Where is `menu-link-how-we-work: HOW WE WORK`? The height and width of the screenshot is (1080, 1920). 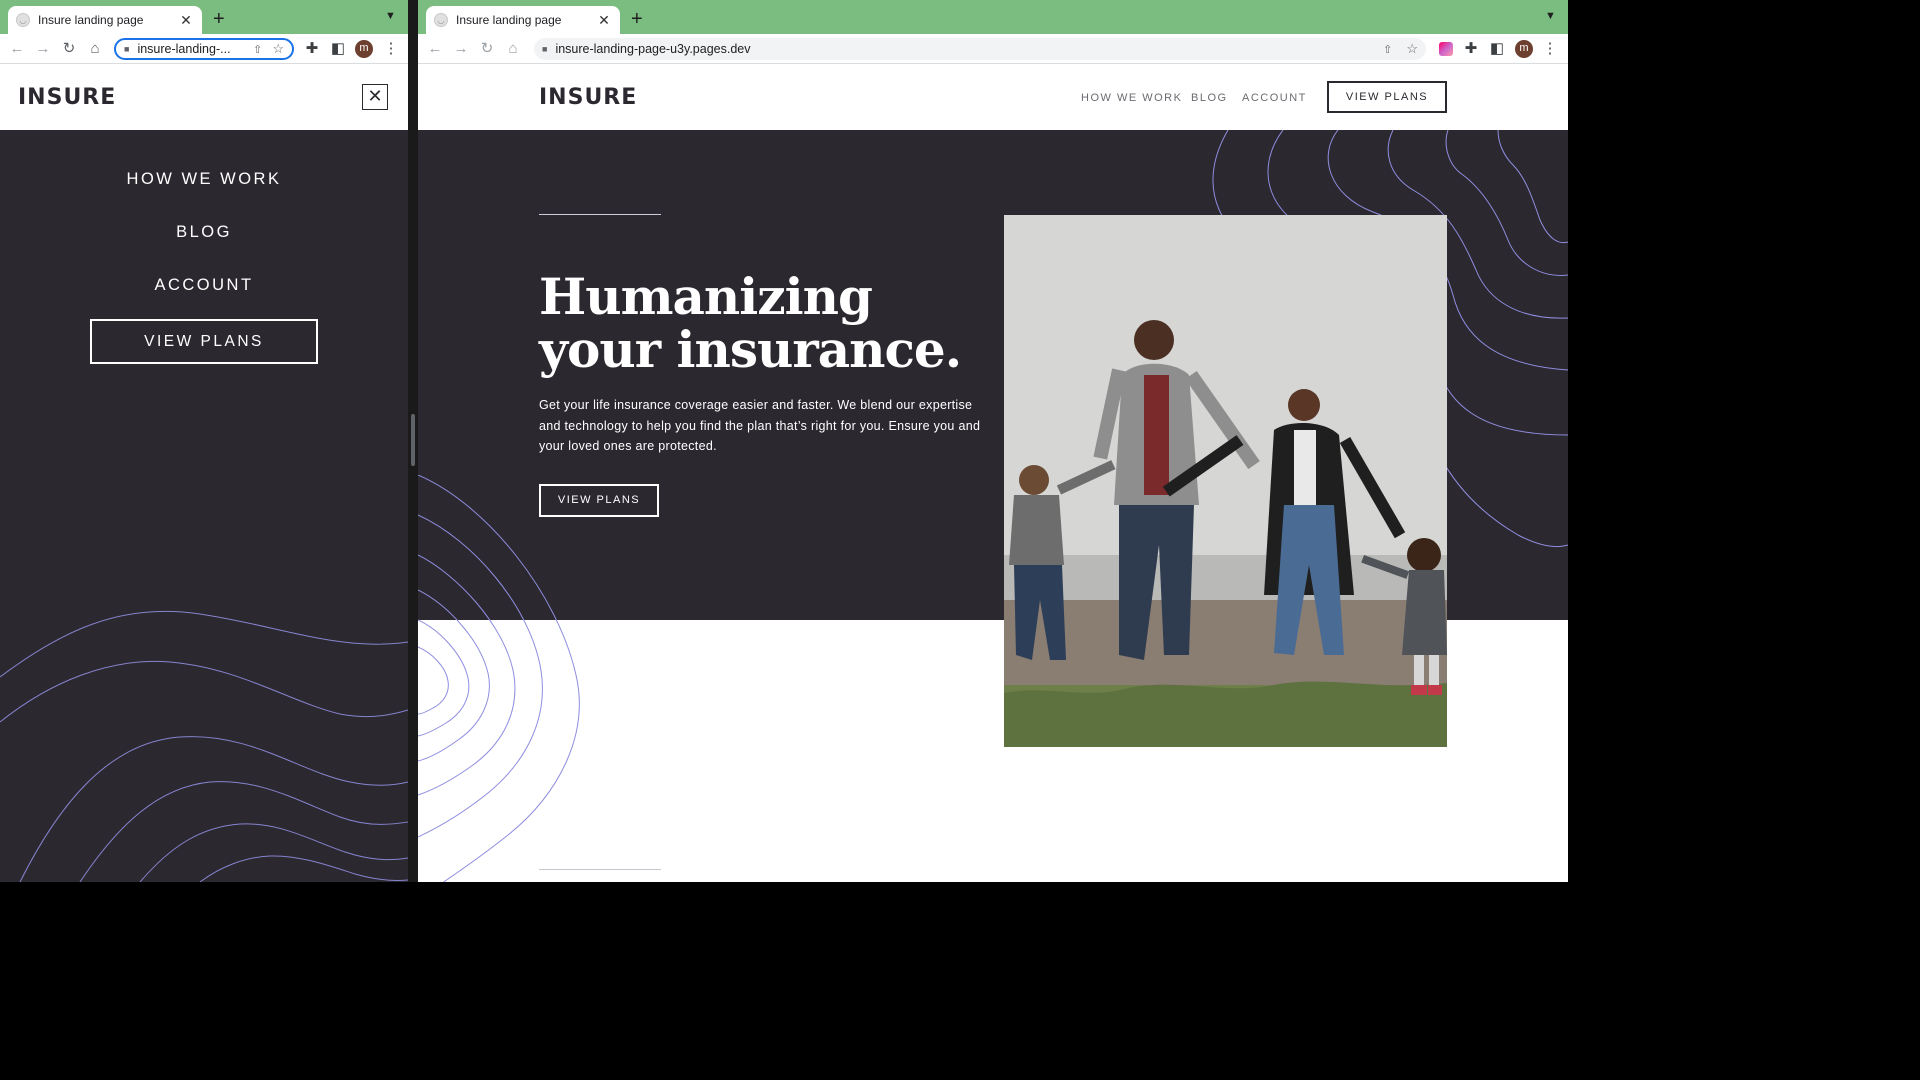 menu-link-how-we-work: HOW WE WORK is located at coordinates (204, 179).